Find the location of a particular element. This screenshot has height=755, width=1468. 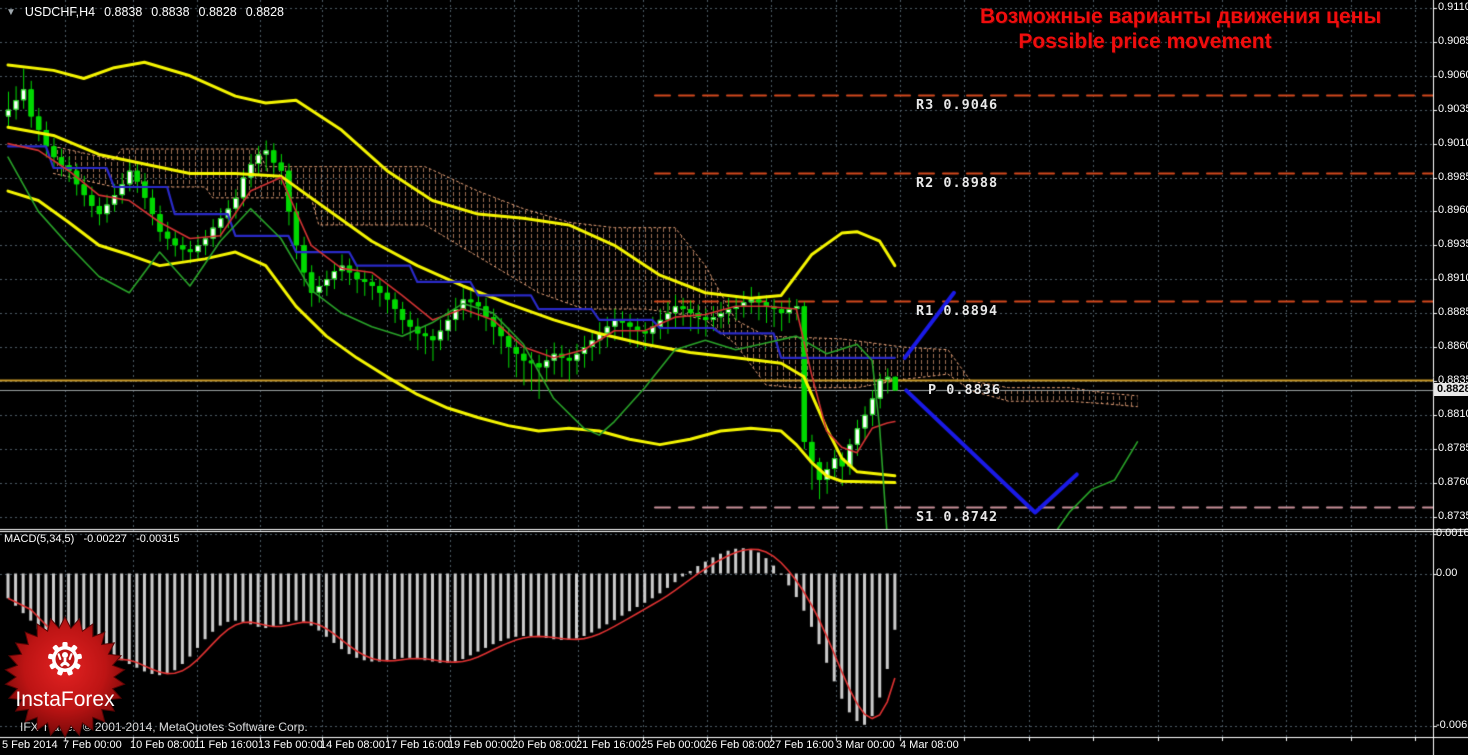

symbol-period: USDCHF,H4 is located at coordinates (60, 12).